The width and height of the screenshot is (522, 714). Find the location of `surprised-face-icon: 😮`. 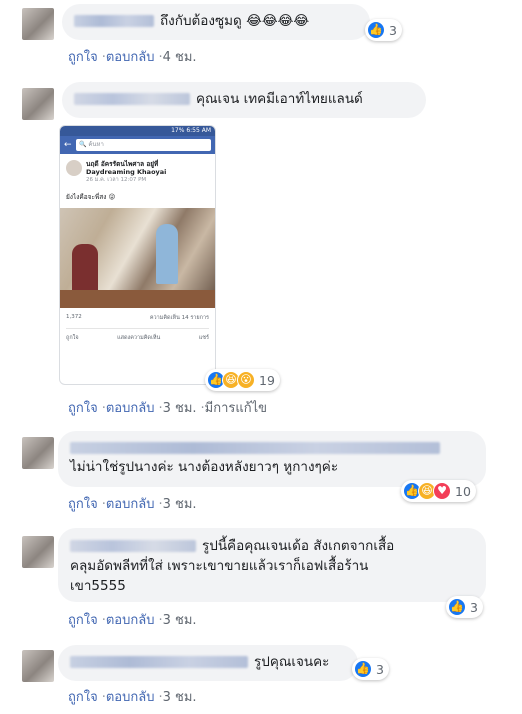

surprised-face-icon: 😮 is located at coordinates (246, 380).